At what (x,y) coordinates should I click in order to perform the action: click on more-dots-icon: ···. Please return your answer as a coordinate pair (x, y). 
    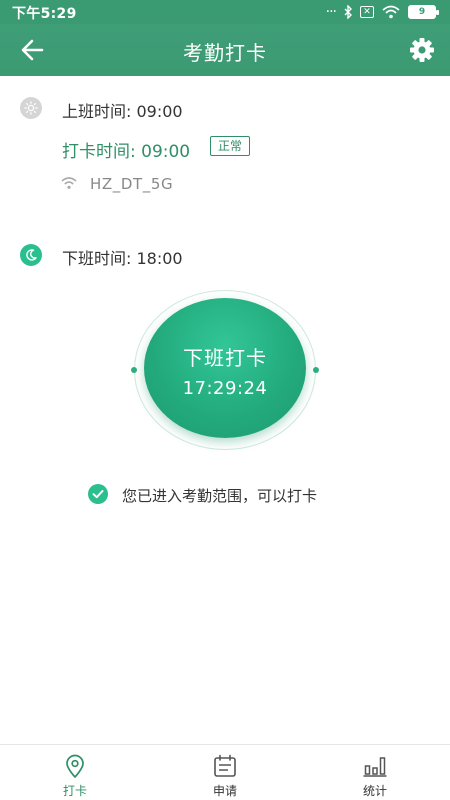
    Looking at the image, I should click on (331, 12).